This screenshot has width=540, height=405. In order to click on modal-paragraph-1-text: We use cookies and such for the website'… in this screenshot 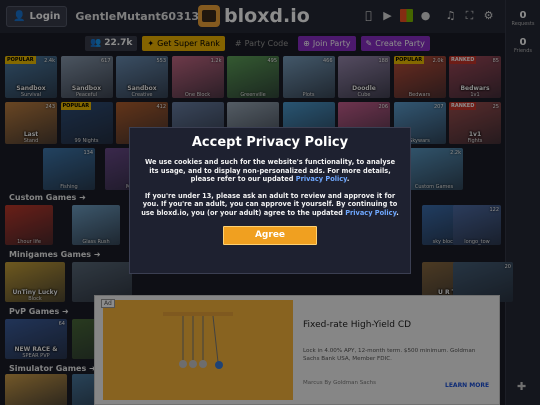, I will do `click(270, 170)`.